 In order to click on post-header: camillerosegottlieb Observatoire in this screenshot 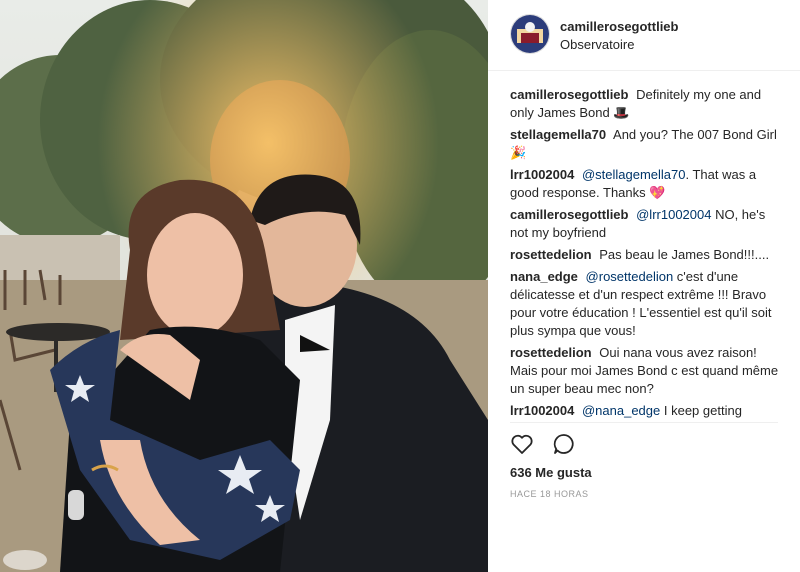, I will do `click(644, 35)`.